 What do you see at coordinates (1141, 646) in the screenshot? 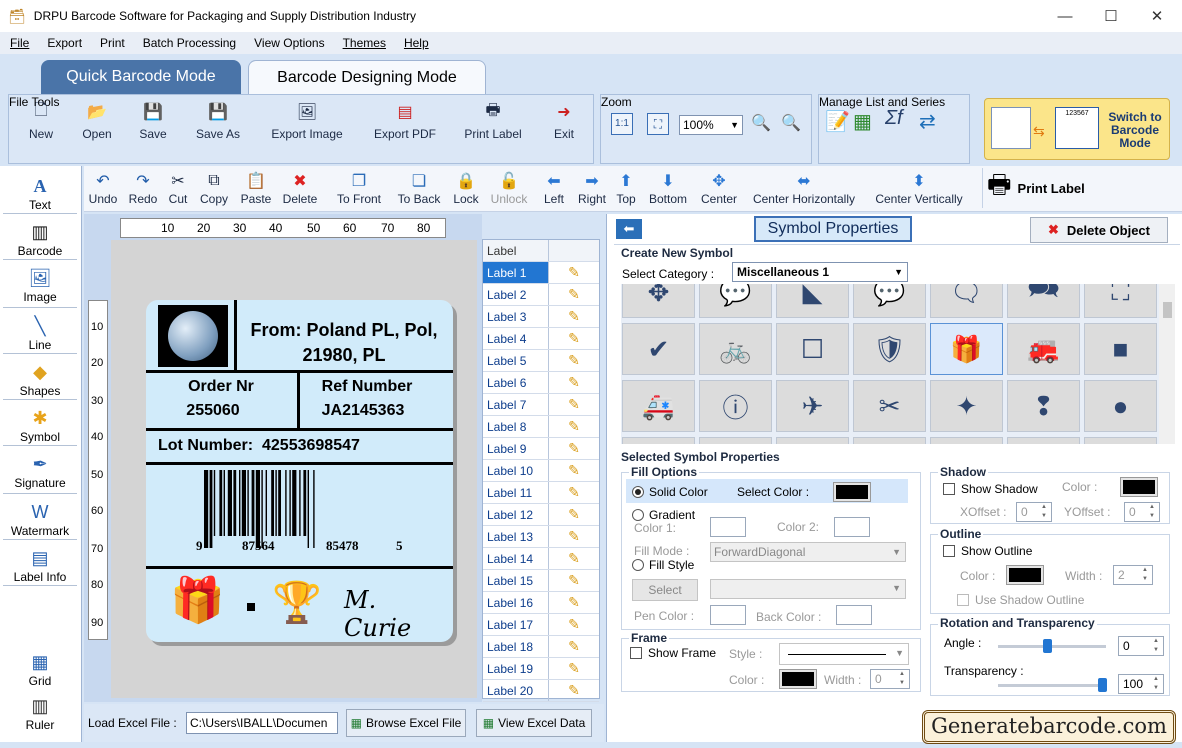
I see `angle-spinner: 0` at bounding box center [1141, 646].